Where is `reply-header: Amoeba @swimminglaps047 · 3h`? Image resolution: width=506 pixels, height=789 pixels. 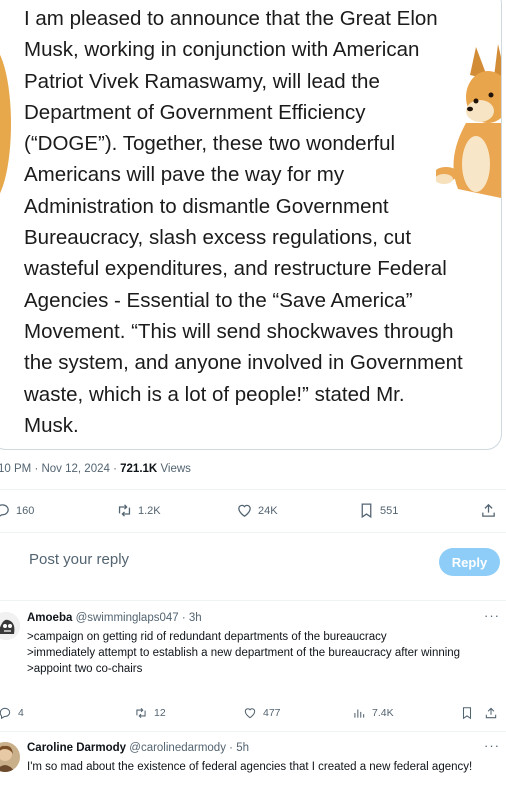 reply-header: Amoeba @swimminglaps047 · 3h is located at coordinates (114, 618).